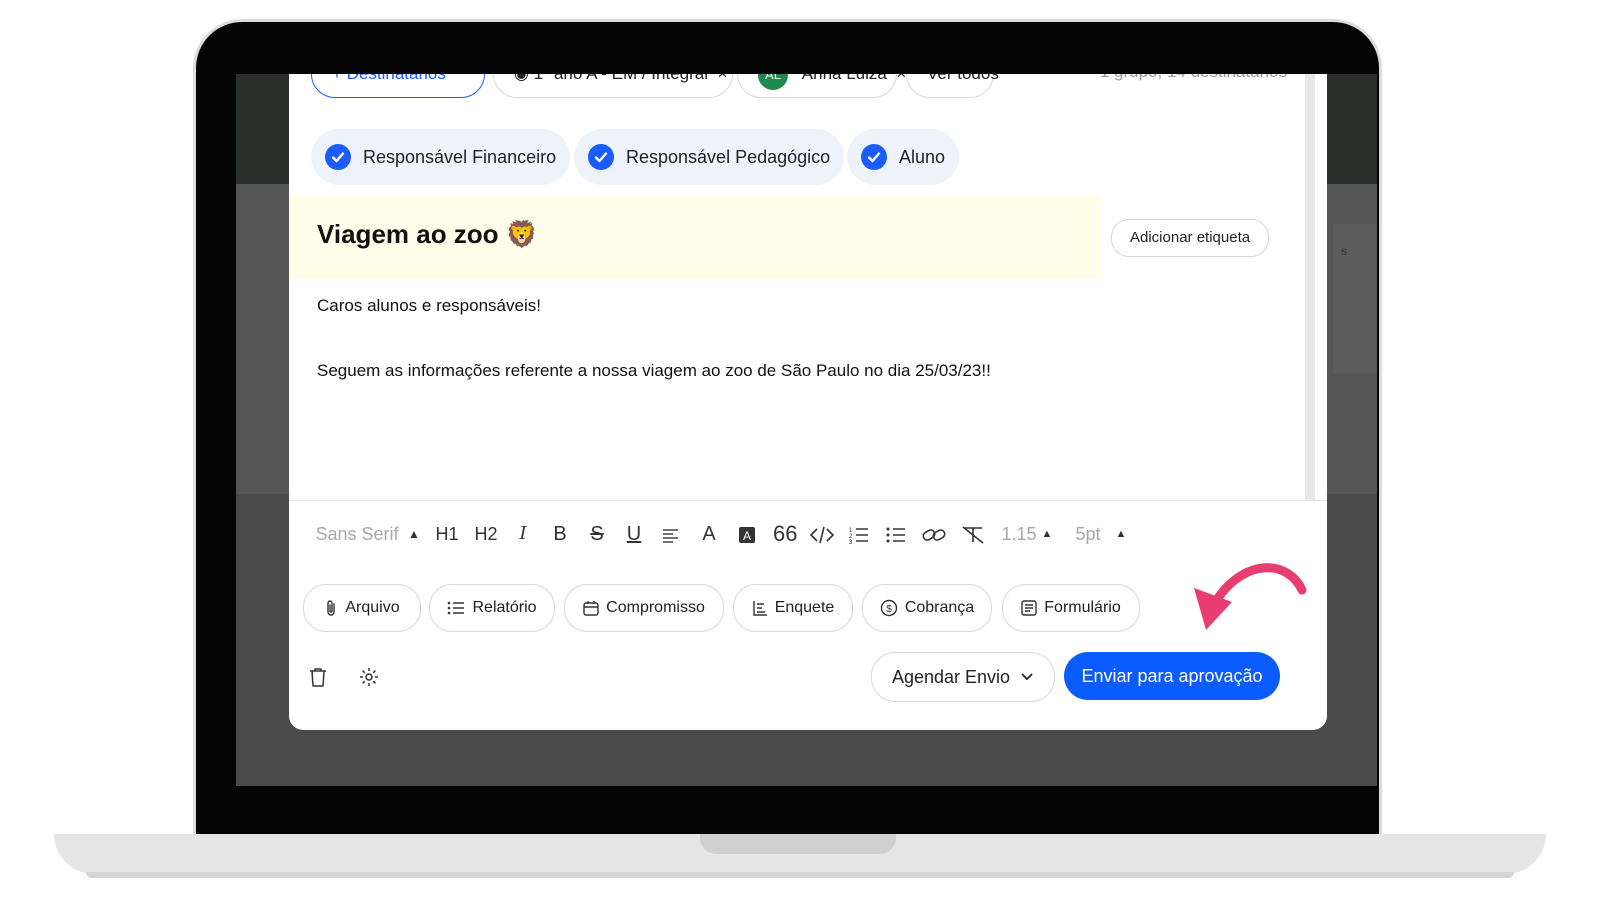 Image resolution: width=1600 pixels, height=900 pixels. What do you see at coordinates (613, 86) in the screenshot?
I see `group-chip: ◉ 1º ano A - EM / Integral ×` at bounding box center [613, 86].